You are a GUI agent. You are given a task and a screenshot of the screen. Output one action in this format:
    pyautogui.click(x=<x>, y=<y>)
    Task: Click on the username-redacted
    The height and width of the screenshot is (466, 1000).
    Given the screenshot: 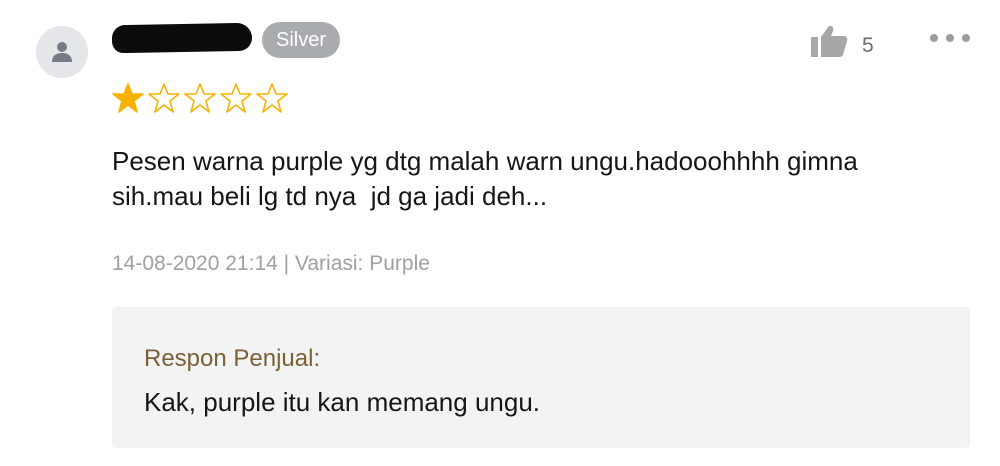 What is the action you would take?
    pyautogui.click(x=182, y=38)
    